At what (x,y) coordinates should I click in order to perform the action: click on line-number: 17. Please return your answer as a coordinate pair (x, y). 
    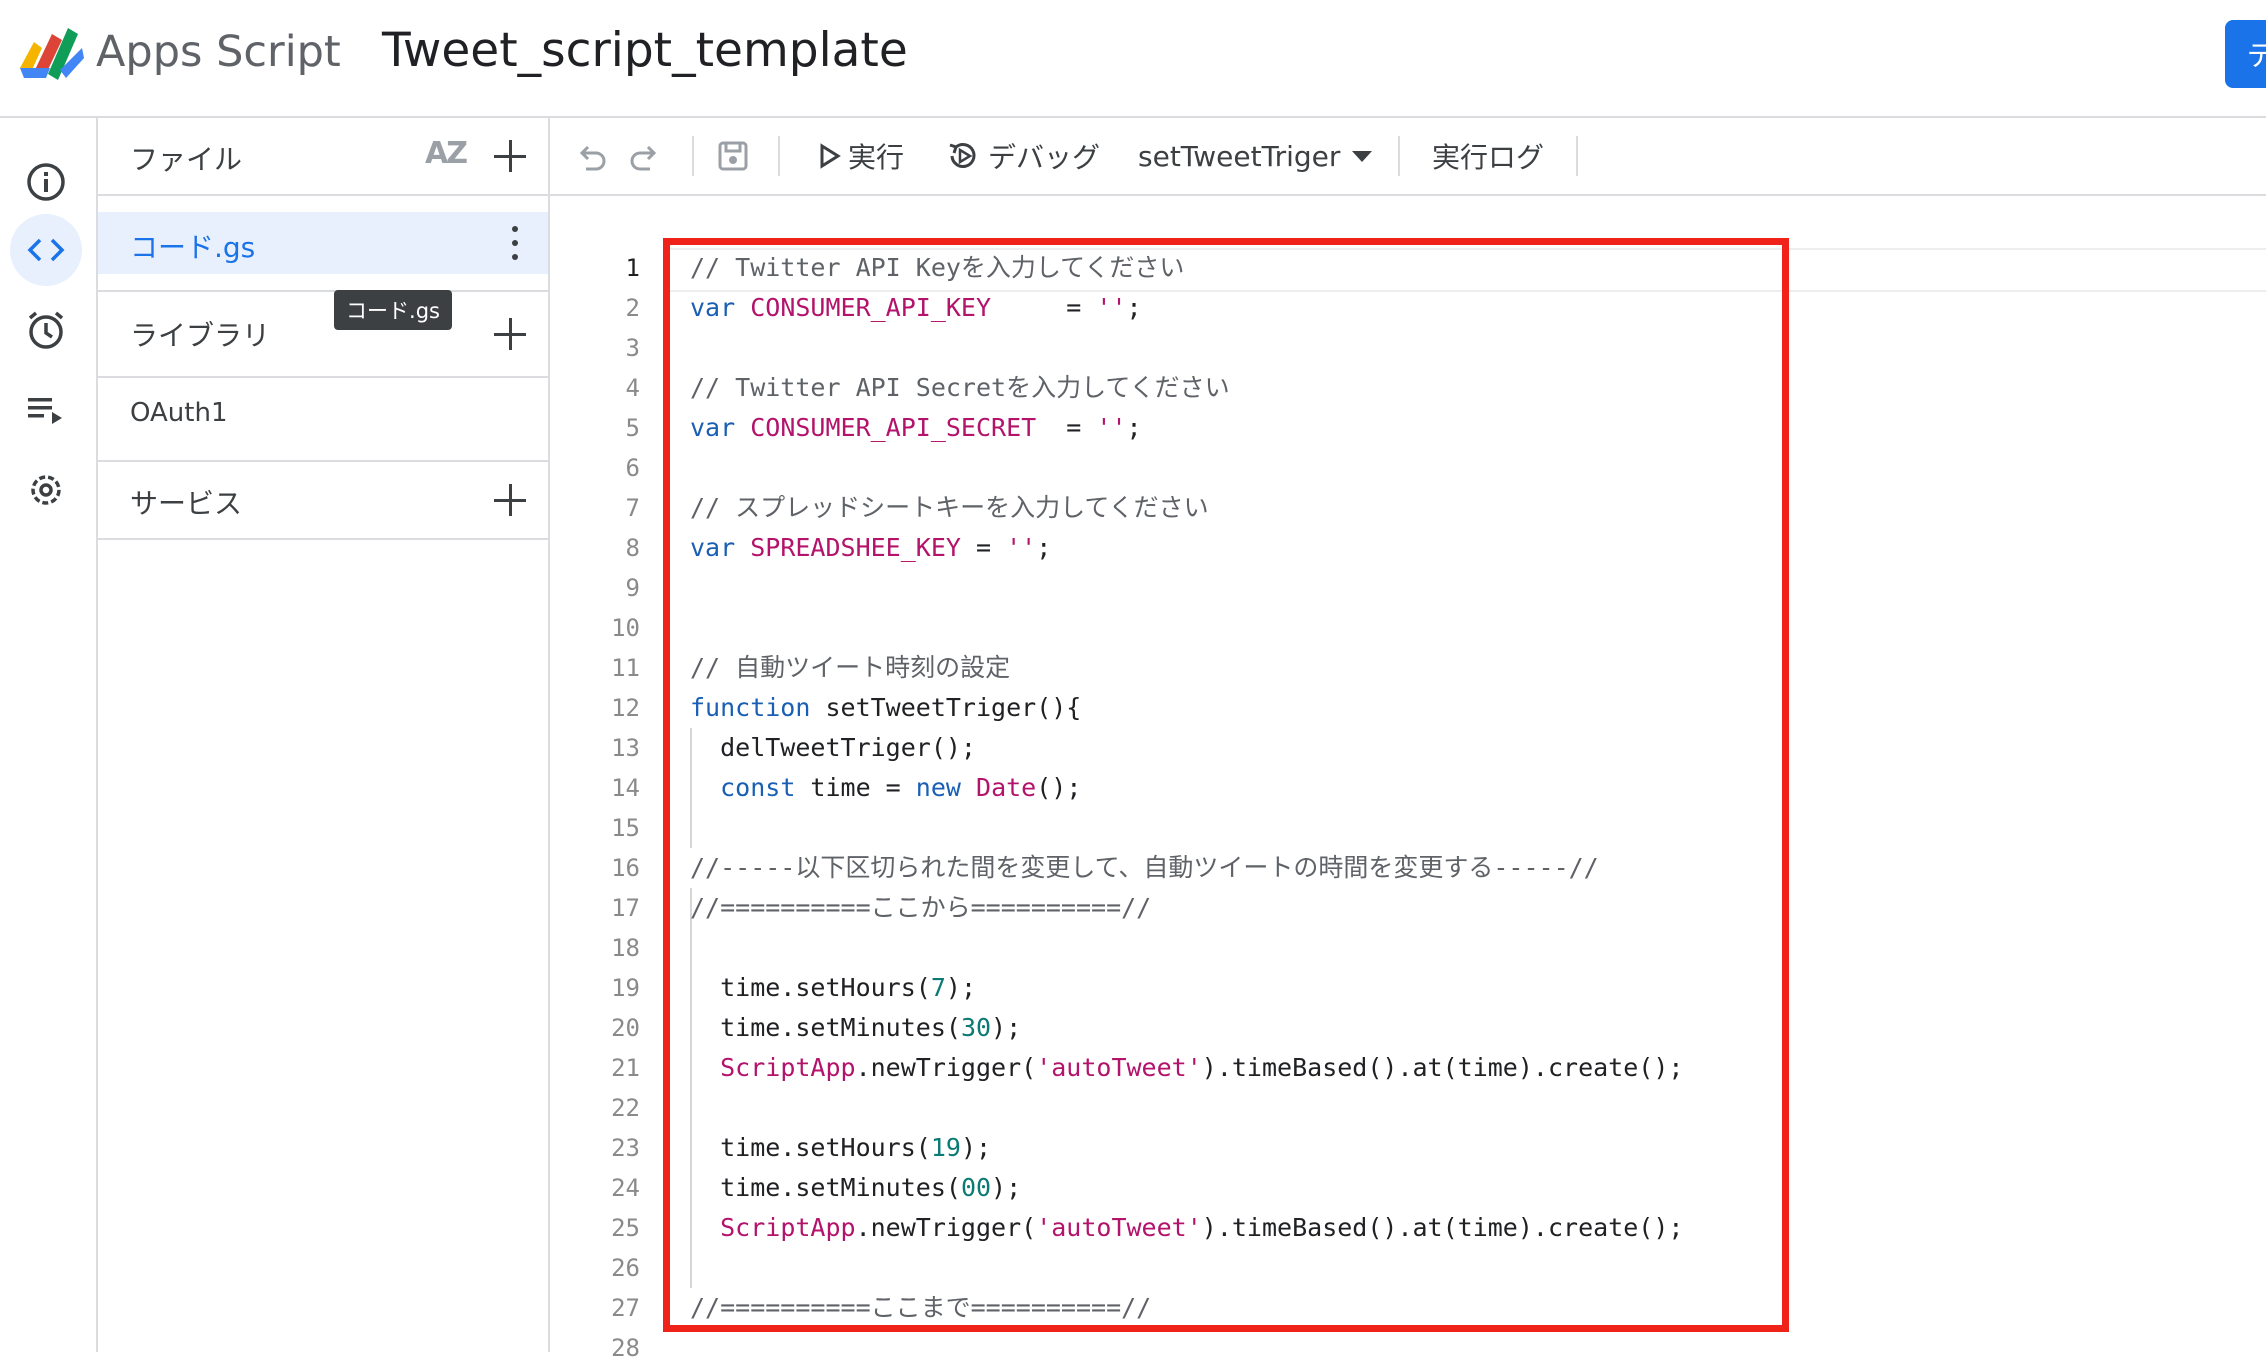
    Looking at the image, I should click on (625, 908).